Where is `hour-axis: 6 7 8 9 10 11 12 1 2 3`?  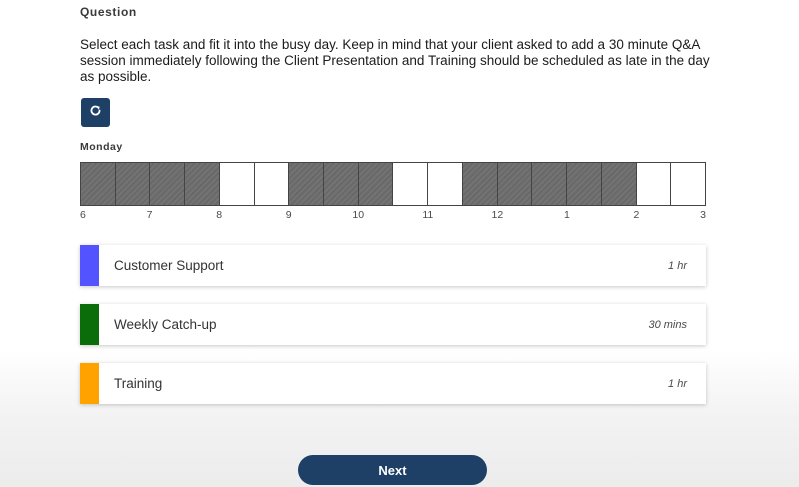
hour-axis: 6 7 8 9 10 11 12 1 2 3 is located at coordinates (393, 216).